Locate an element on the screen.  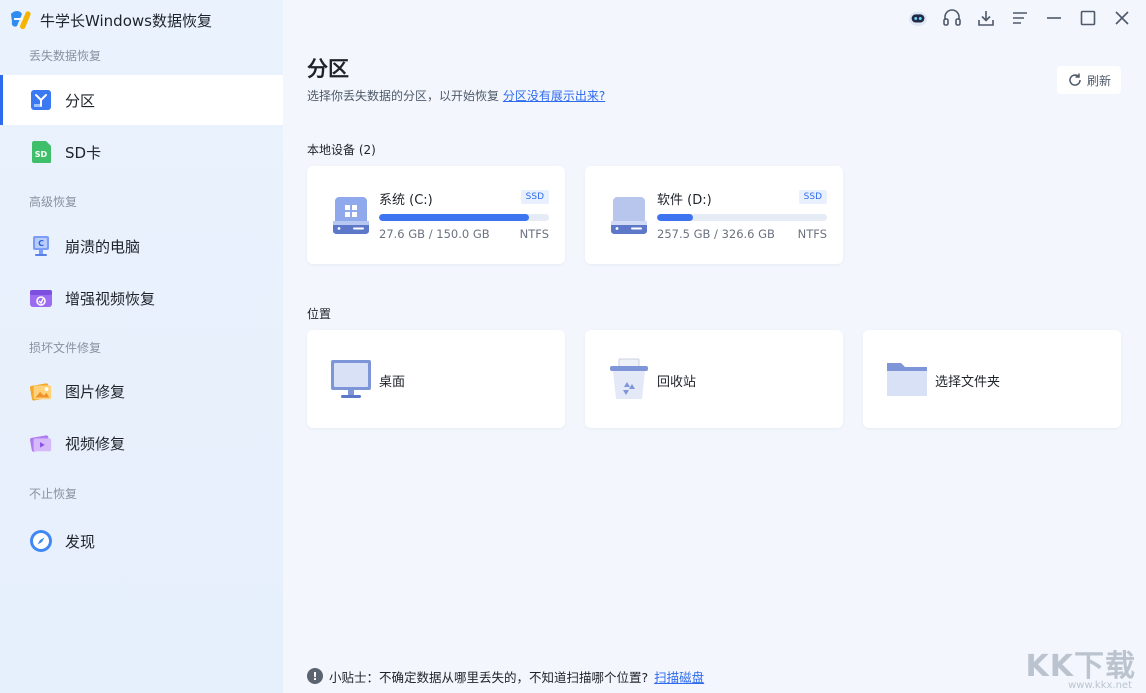
sidebar-item-crashed-computer: C 崩溃的电脑 is located at coordinates (141, 246).